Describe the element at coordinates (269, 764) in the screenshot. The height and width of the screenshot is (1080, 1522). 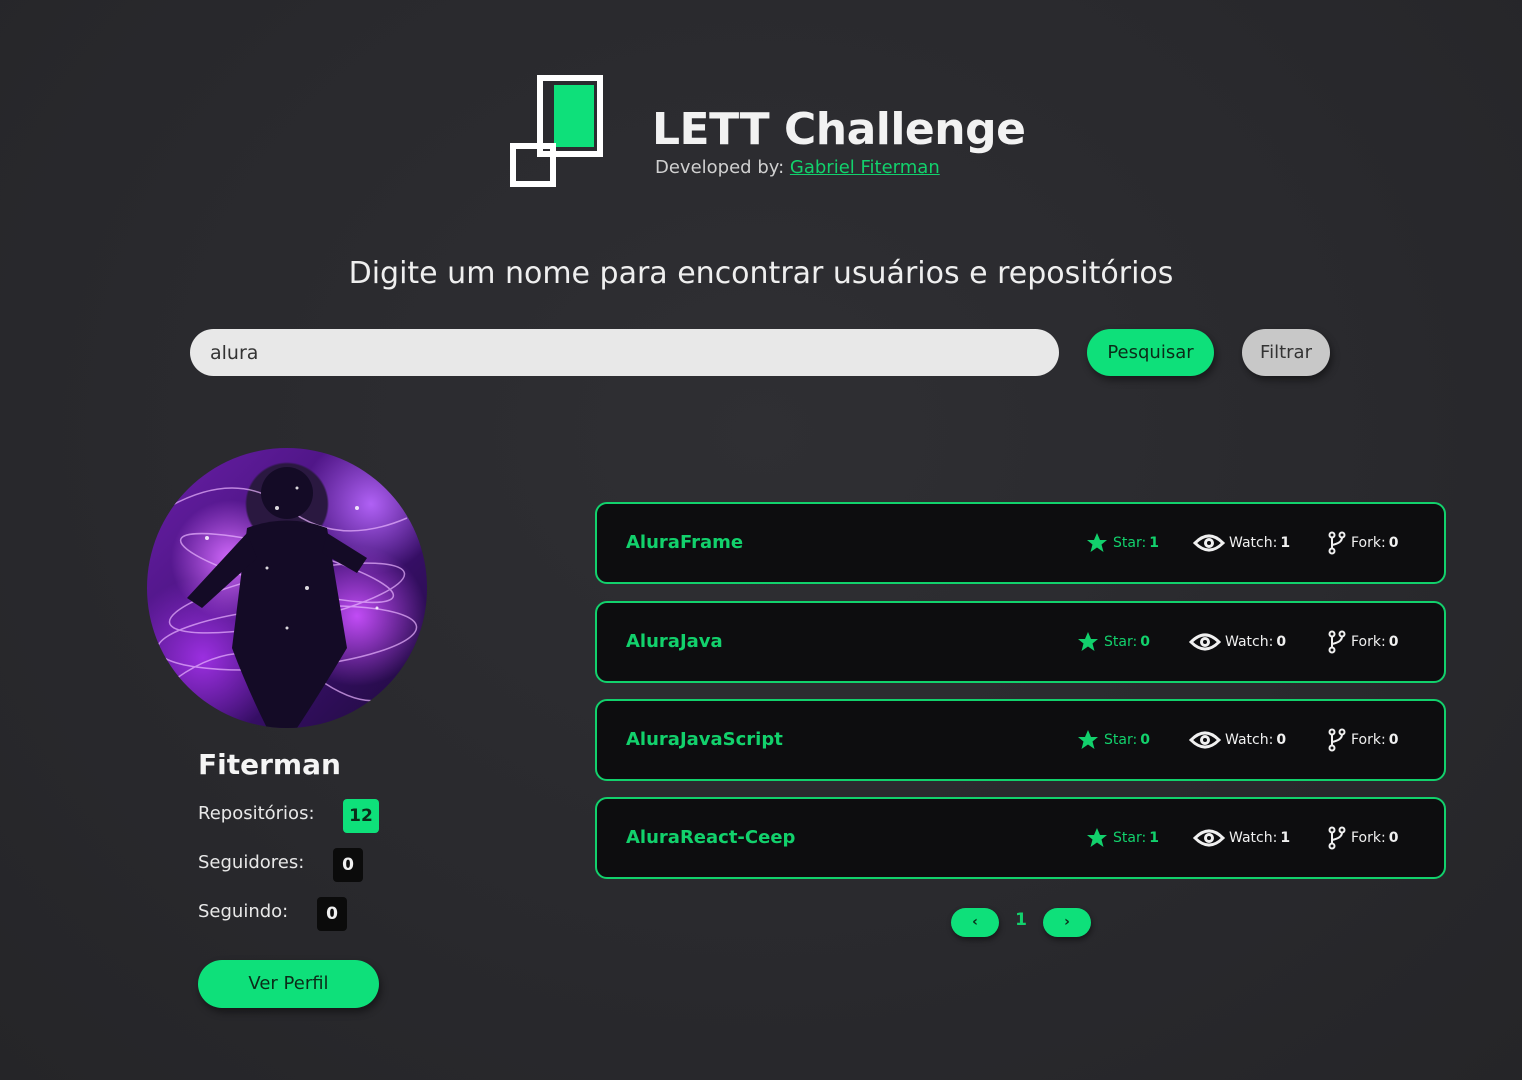
I see `profile-name: Fiterman` at that location.